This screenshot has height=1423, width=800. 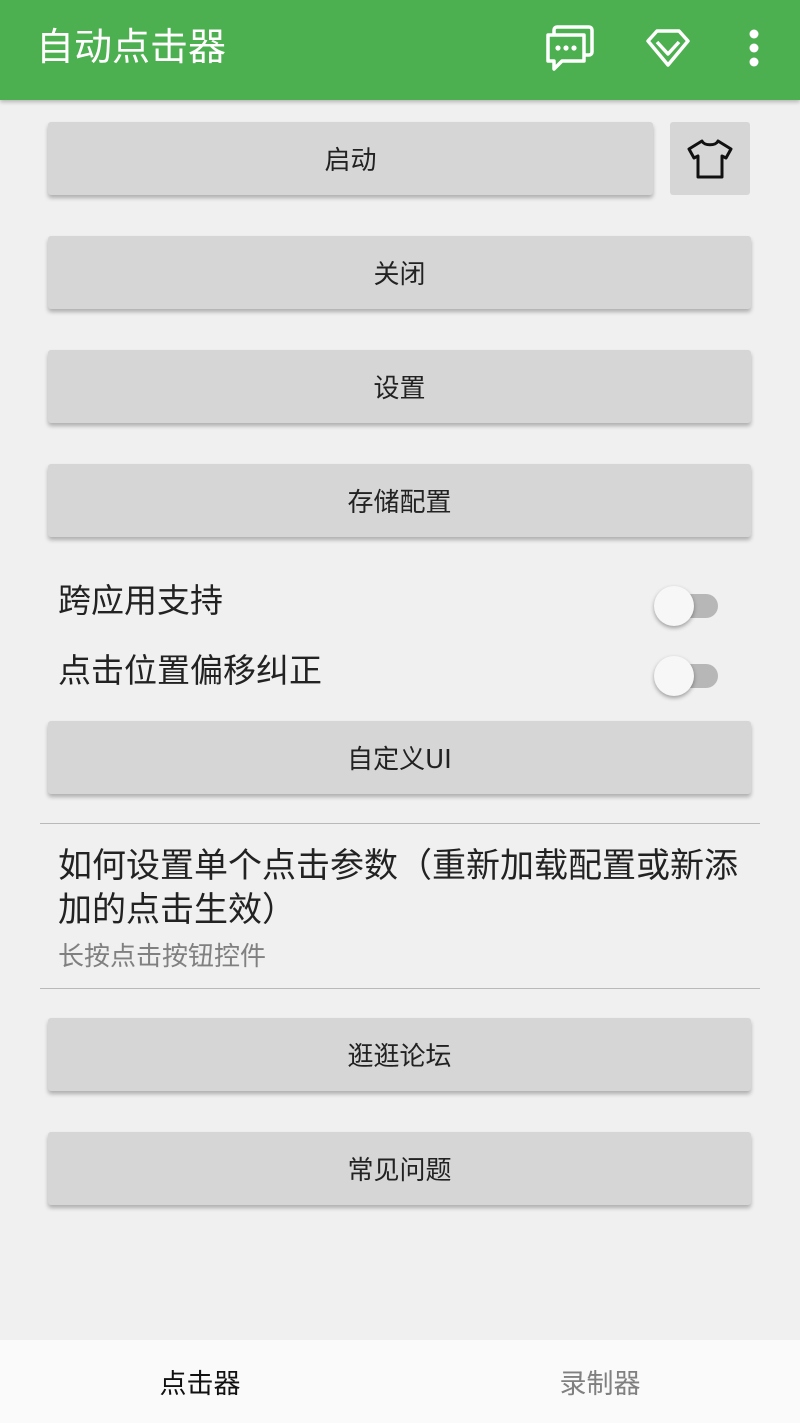 What do you see at coordinates (399, 757) in the screenshot?
I see `custom-ui-button: 自定义UI` at bounding box center [399, 757].